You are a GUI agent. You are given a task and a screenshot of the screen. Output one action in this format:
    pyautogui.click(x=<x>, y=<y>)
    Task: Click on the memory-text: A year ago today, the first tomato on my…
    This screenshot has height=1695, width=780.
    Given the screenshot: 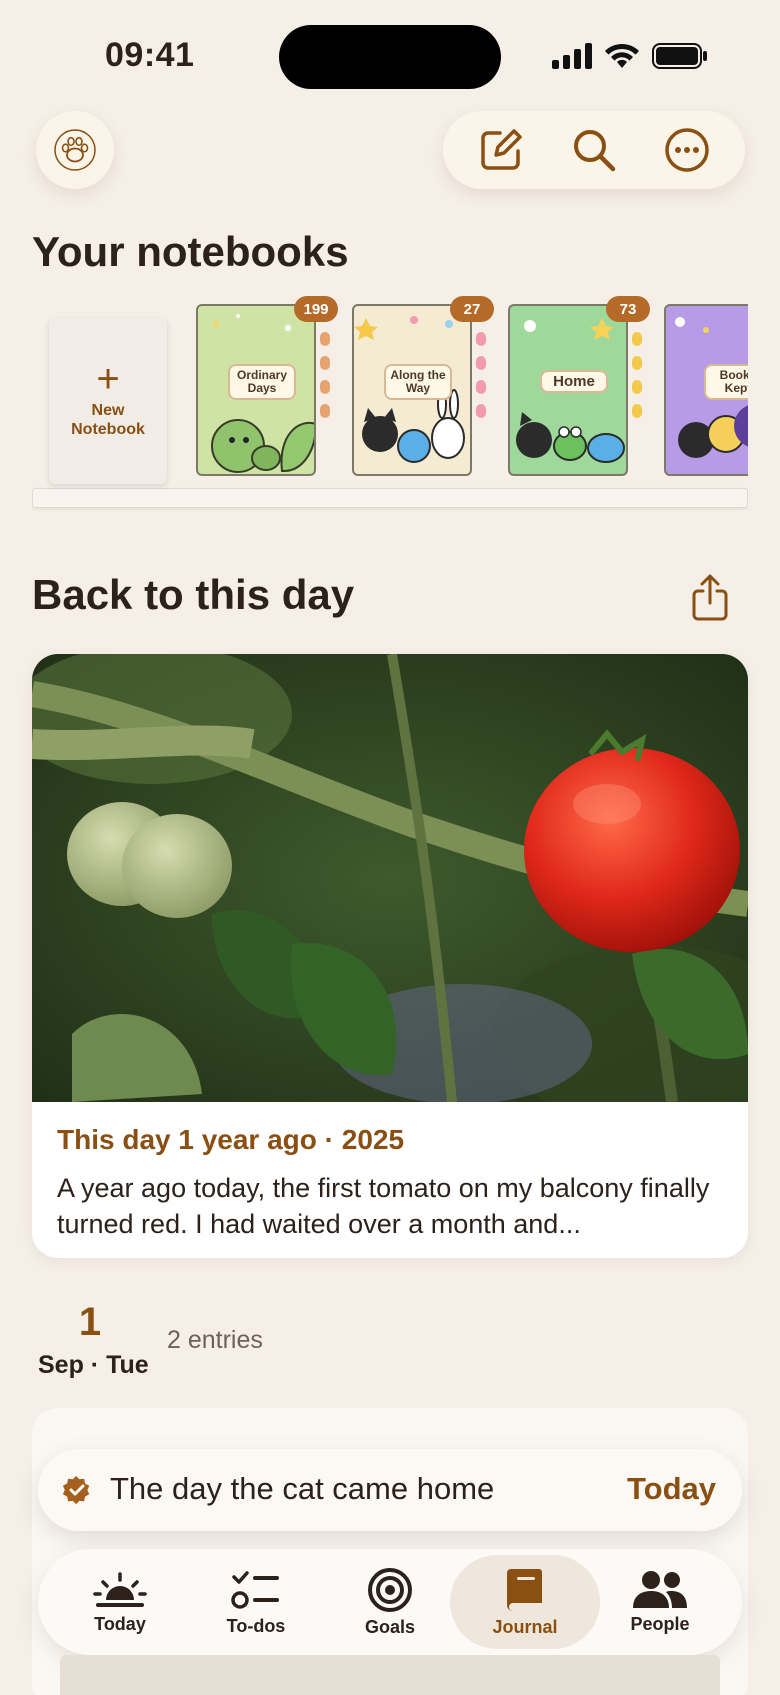 What is the action you would take?
    pyautogui.click(x=383, y=1206)
    